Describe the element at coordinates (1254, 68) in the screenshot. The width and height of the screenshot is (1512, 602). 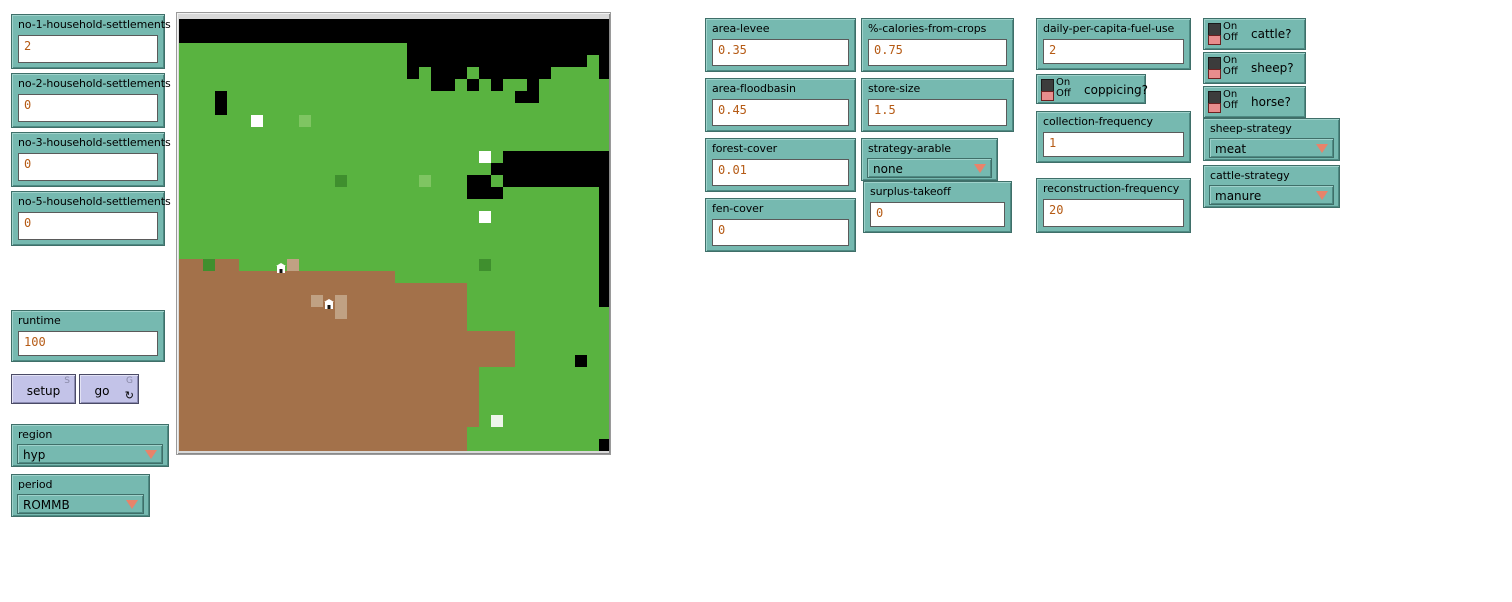
I see `sheep-switch: On Off sheep?` at that location.